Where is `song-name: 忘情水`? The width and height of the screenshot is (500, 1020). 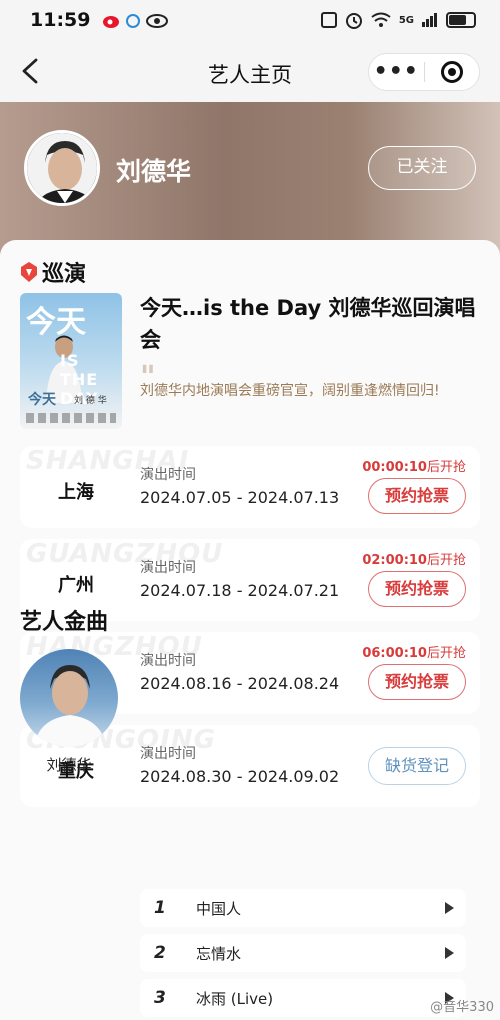
song-name: 忘情水 is located at coordinates (219, 954).